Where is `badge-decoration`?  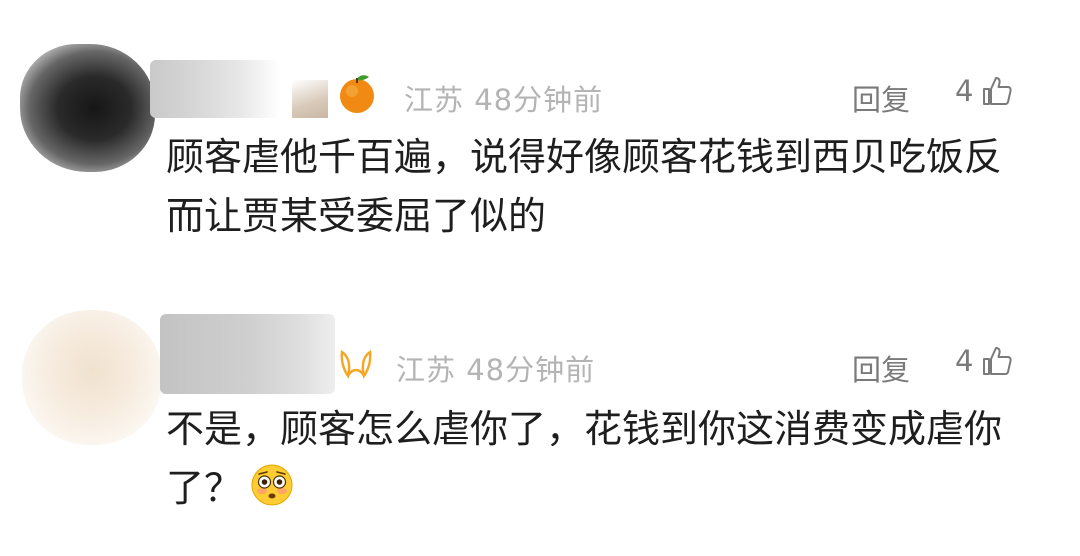
badge-decoration is located at coordinates (310, 99).